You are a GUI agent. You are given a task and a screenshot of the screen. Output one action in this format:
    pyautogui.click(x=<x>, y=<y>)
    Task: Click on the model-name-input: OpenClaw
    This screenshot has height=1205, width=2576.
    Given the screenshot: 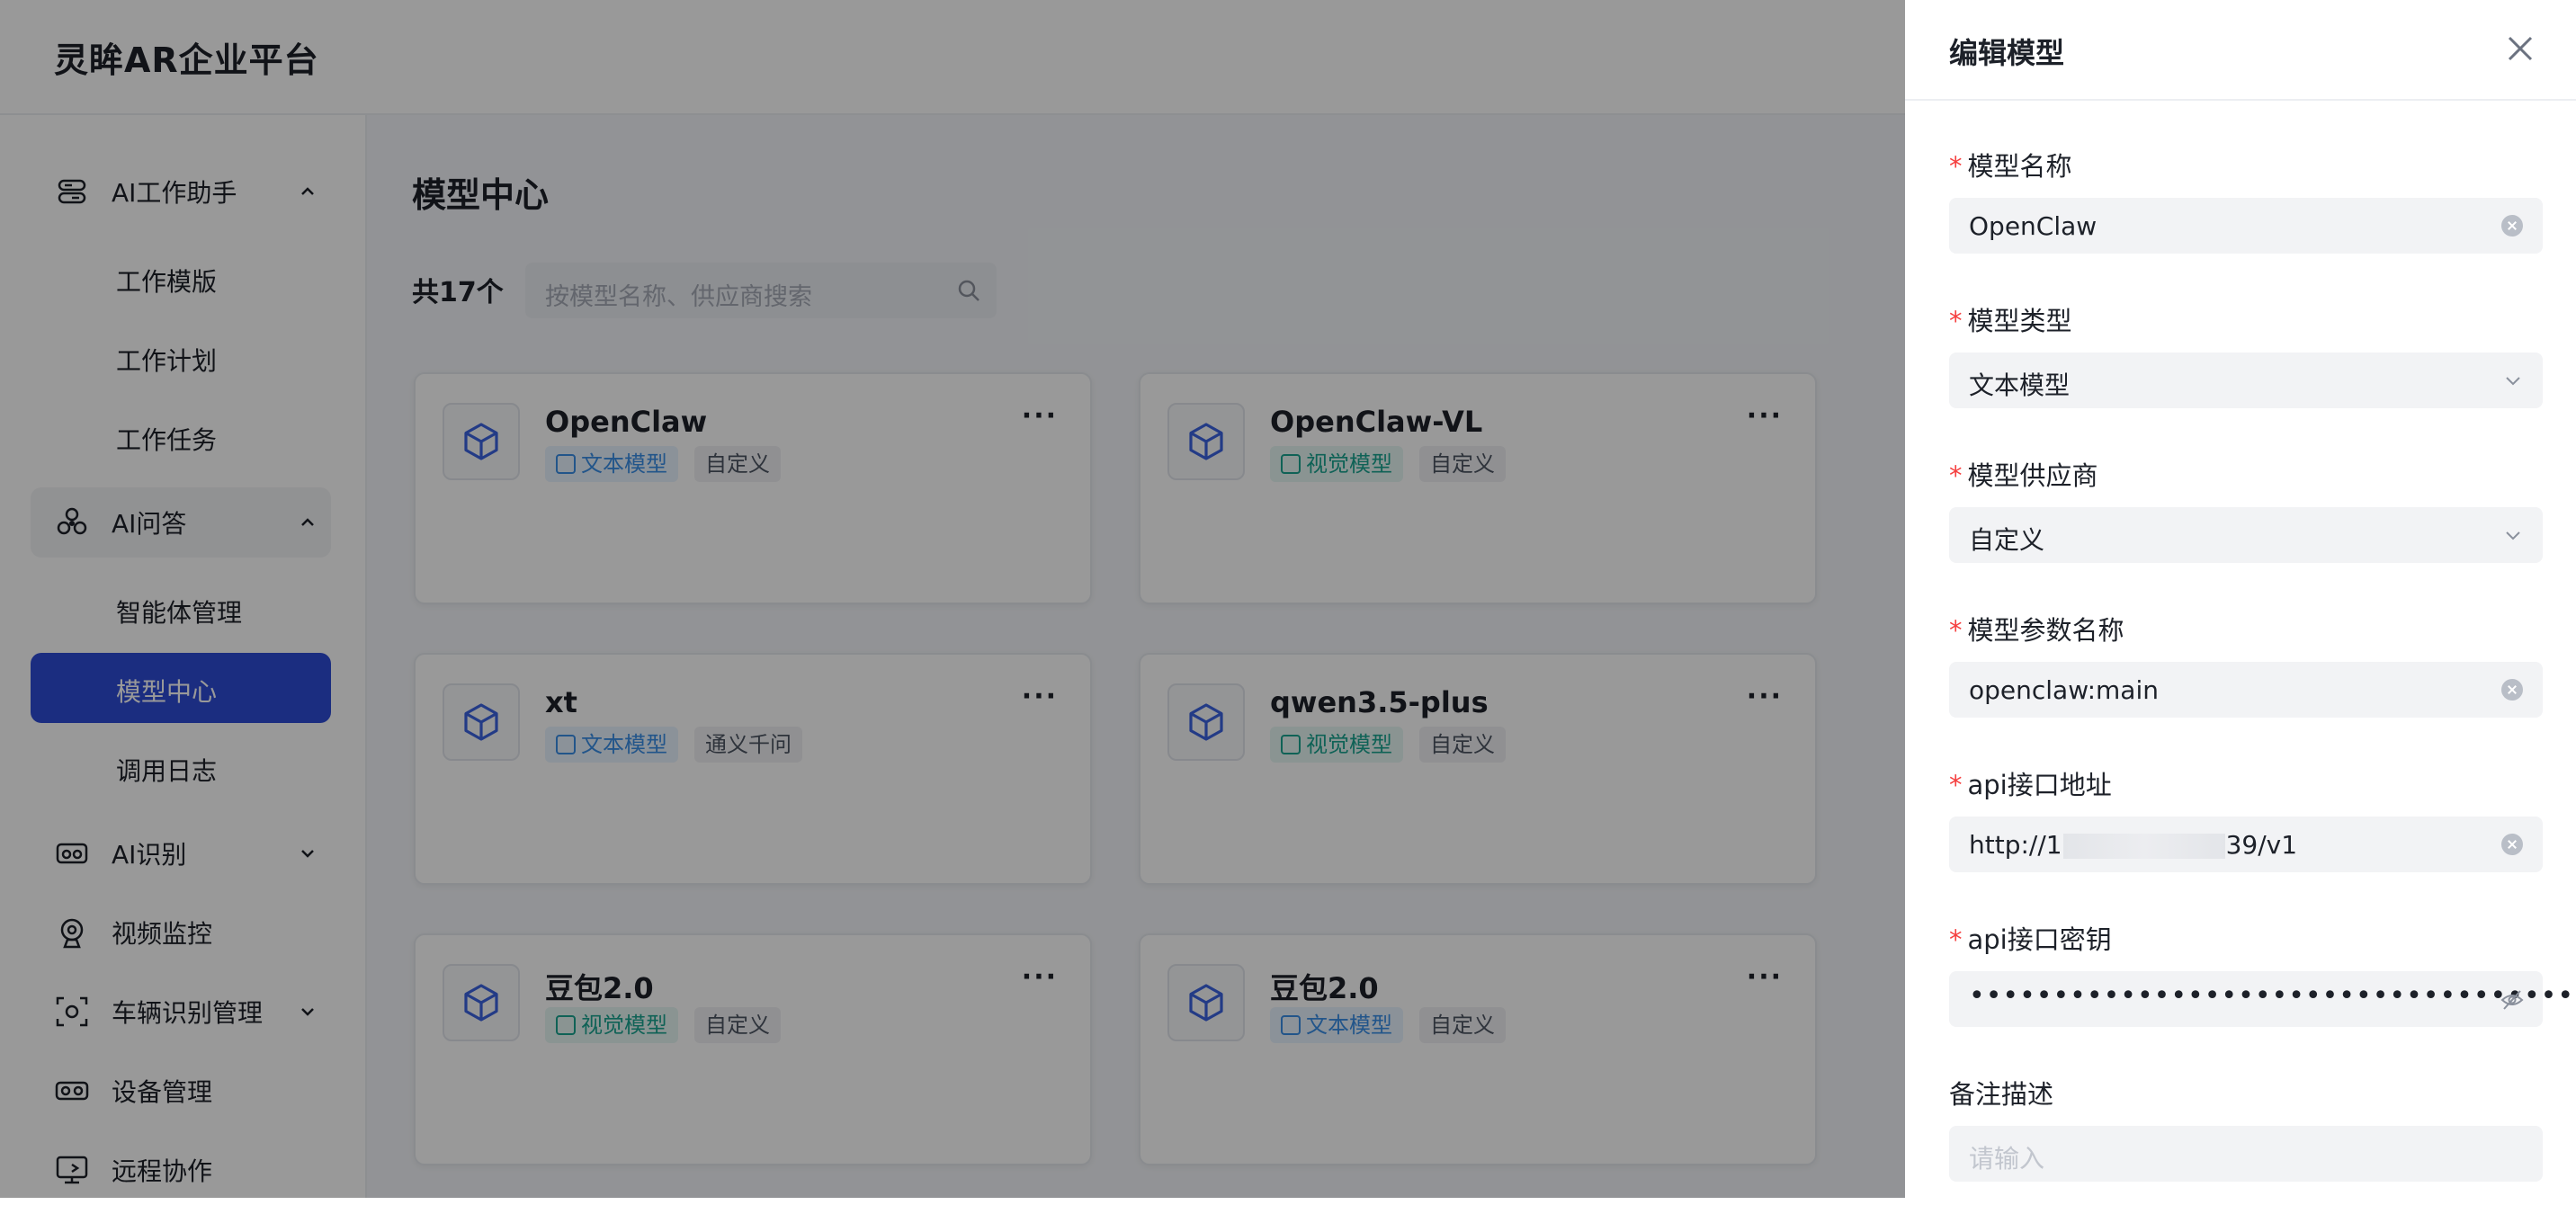 What is the action you would take?
    pyautogui.click(x=2246, y=226)
    